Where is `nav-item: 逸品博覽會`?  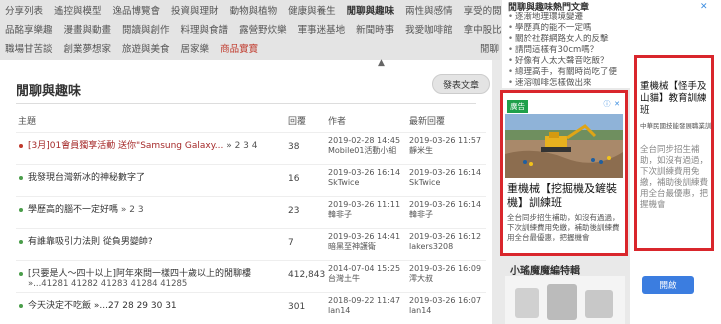
nav-item: 逸品博覽會 is located at coordinates (137, 10).